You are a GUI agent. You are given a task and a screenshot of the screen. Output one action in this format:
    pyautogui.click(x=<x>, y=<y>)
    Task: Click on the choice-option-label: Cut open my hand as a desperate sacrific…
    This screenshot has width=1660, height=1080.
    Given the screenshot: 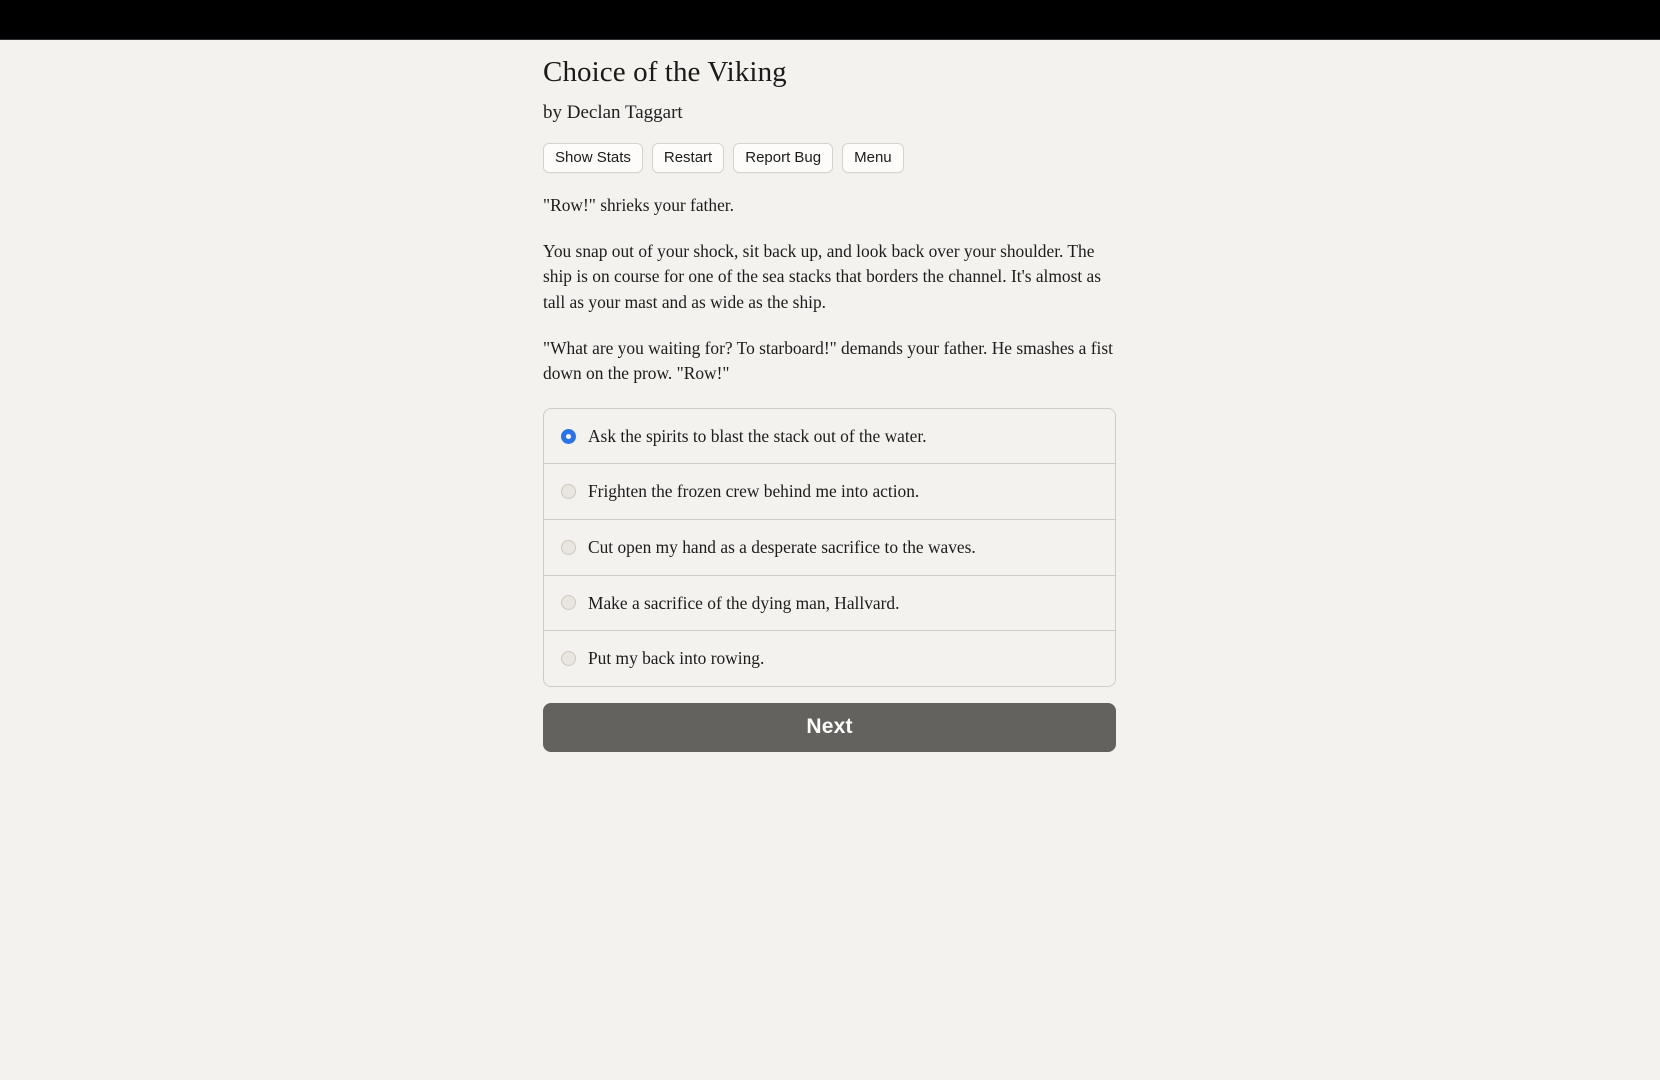 What is the action you would take?
    pyautogui.click(x=782, y=547)
    